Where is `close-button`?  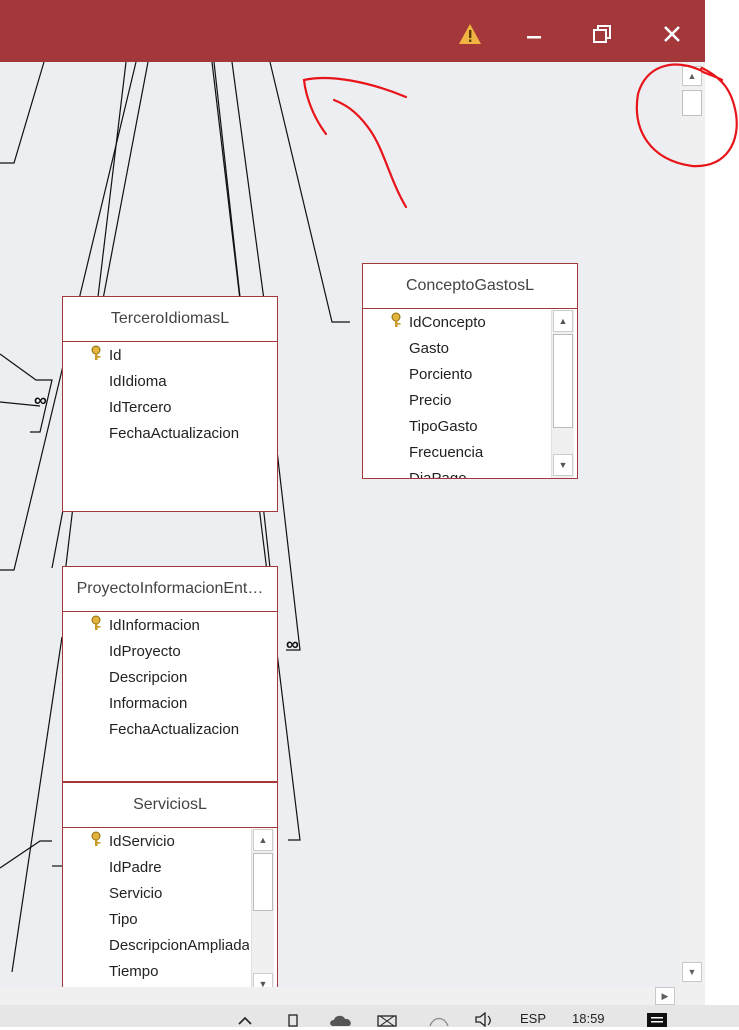
close-button is located at coordinates (672, 34).